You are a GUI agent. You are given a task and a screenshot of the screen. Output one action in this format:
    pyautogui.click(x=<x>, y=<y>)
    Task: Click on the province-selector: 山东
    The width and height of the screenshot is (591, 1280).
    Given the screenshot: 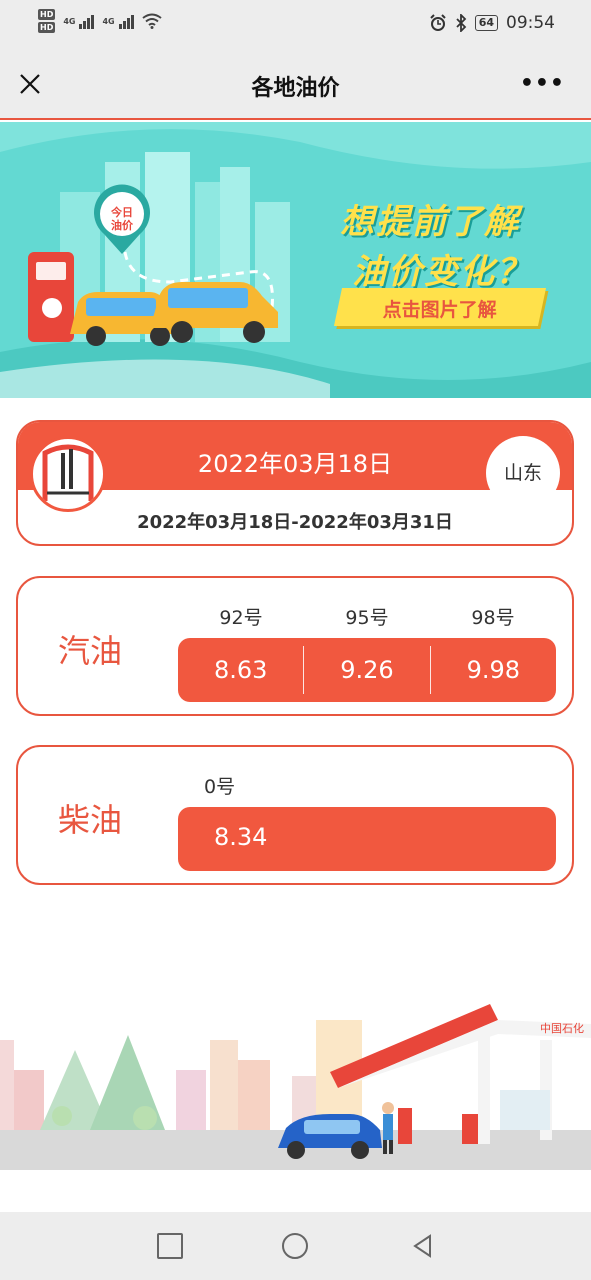 What is the action you would take?
    pyautogui.click(x=523, y=473)
    